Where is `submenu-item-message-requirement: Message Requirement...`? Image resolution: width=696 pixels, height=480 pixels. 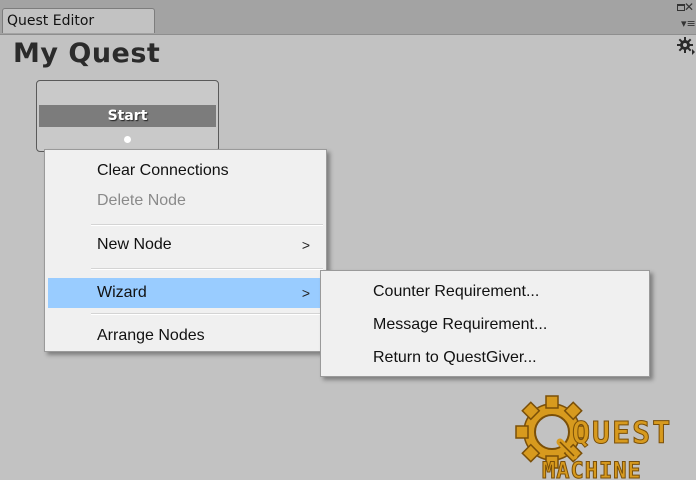
submenu-item-message-requirement: Message Requirement... is located at coordinates (485, 325).